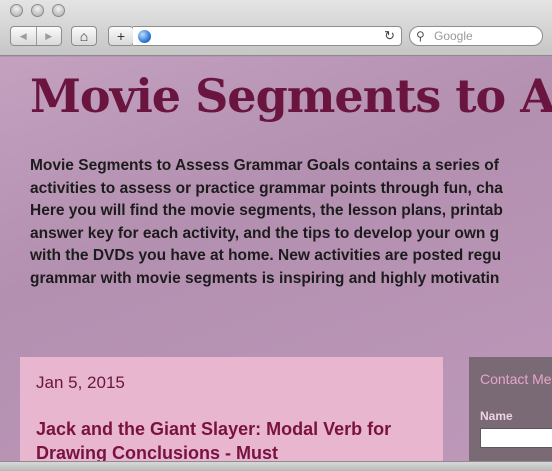 The width and height of the screenshot is (552, 471). I want to click on back-icon: ◀, so click(23, 35).